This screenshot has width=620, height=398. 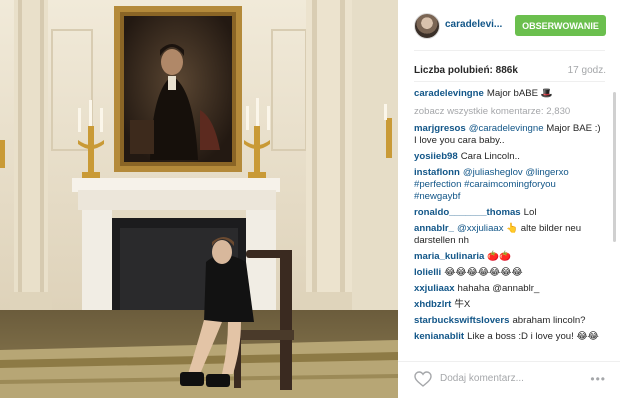 I want to click on comment-text: abraham lincoln?, so click(x=549, y=320).